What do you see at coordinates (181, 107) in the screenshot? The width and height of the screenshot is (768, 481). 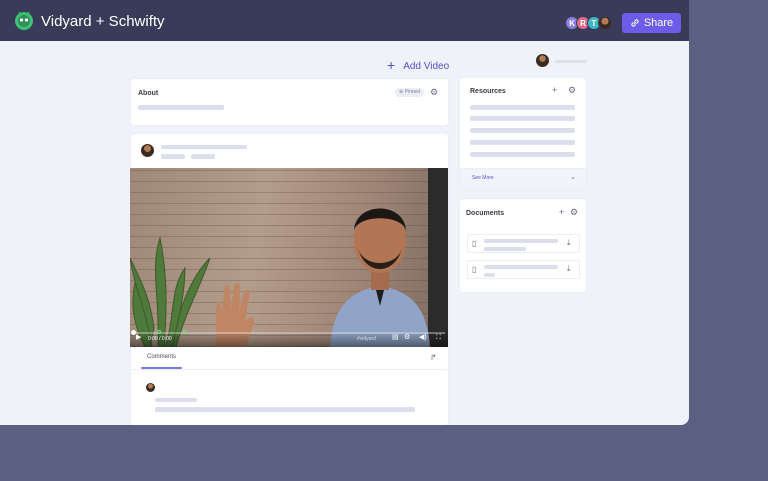 I see `about-text-placeholder` at bounding box center [181, 107].